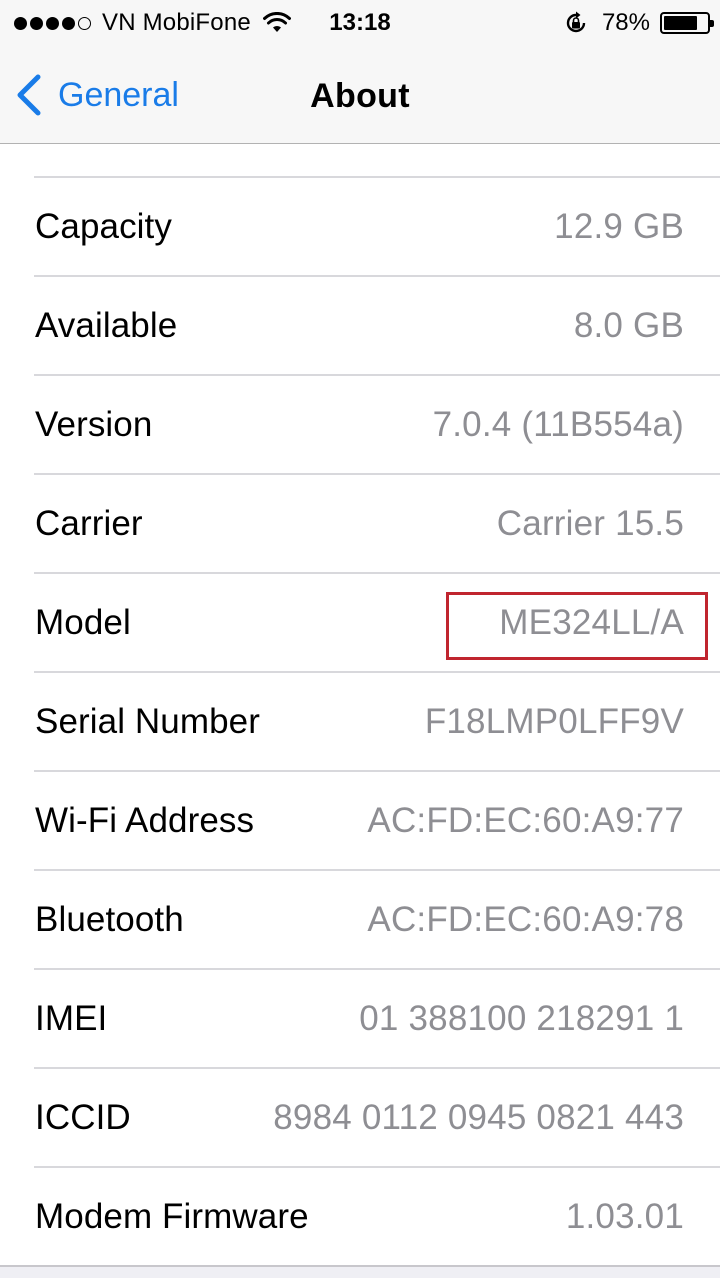 The image size is (720, 1278). Describe the element at coordinates (360, 23) in the screenshot. I see `status-bar: VN MobiFone 13:18 78%` at that location.